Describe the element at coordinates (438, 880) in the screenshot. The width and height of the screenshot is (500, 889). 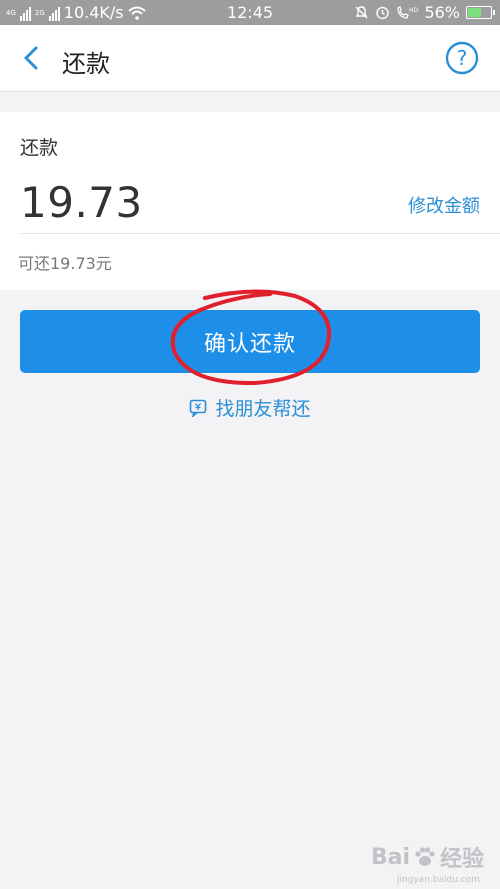
I see `watermark-url: jingyan.baidu.com` at that location.